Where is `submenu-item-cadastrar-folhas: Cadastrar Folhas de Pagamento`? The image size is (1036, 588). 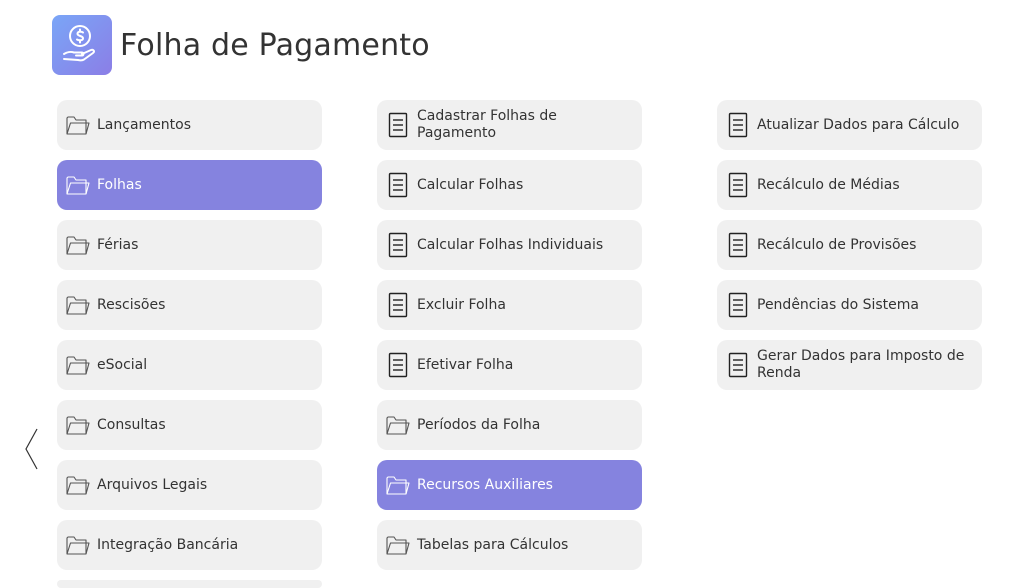 submenu-item-cadastrar-folhas: Cadastrar Folhas de Pagamento is located at coordinates (509, 125).